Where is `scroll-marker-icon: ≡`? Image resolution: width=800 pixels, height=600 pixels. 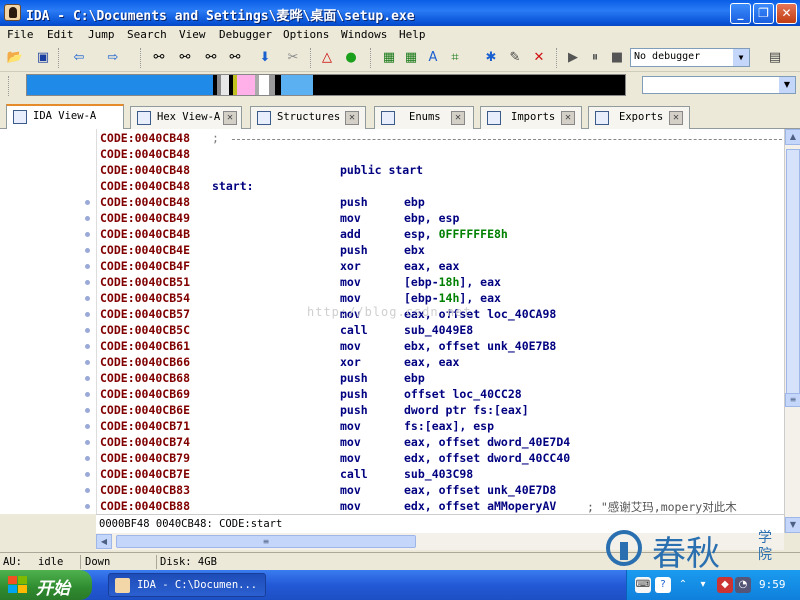
scroll-marker-icon: ≡ is located at coordinates (792, 400).